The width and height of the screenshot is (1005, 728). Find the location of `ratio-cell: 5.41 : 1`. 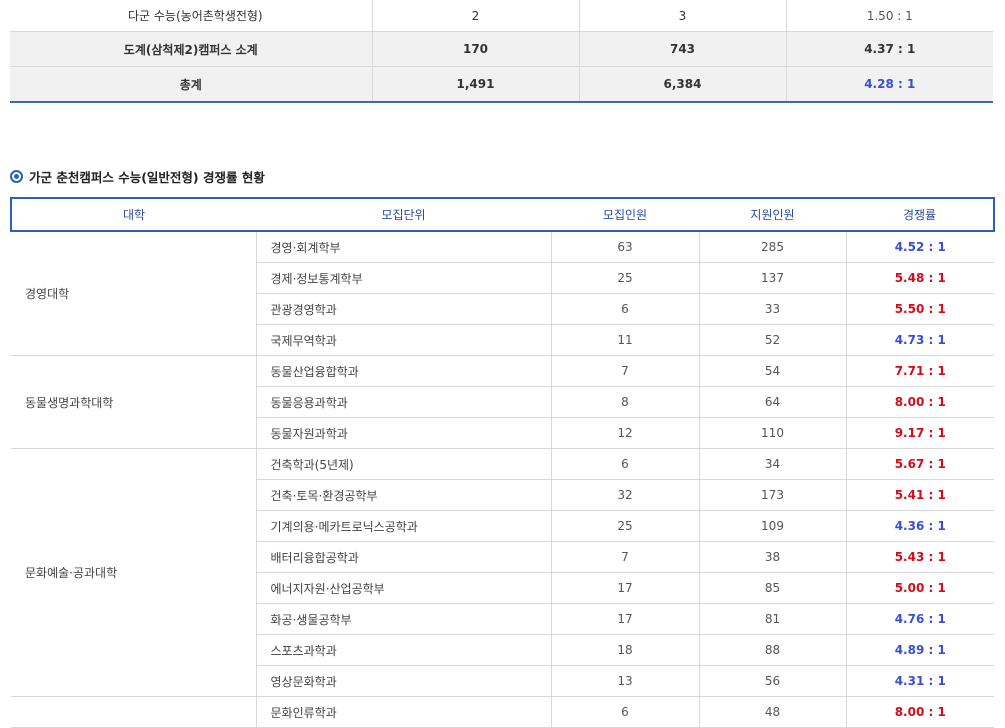

ratio-cell: 5.41 : 1 is located at coordinates (919, 495).